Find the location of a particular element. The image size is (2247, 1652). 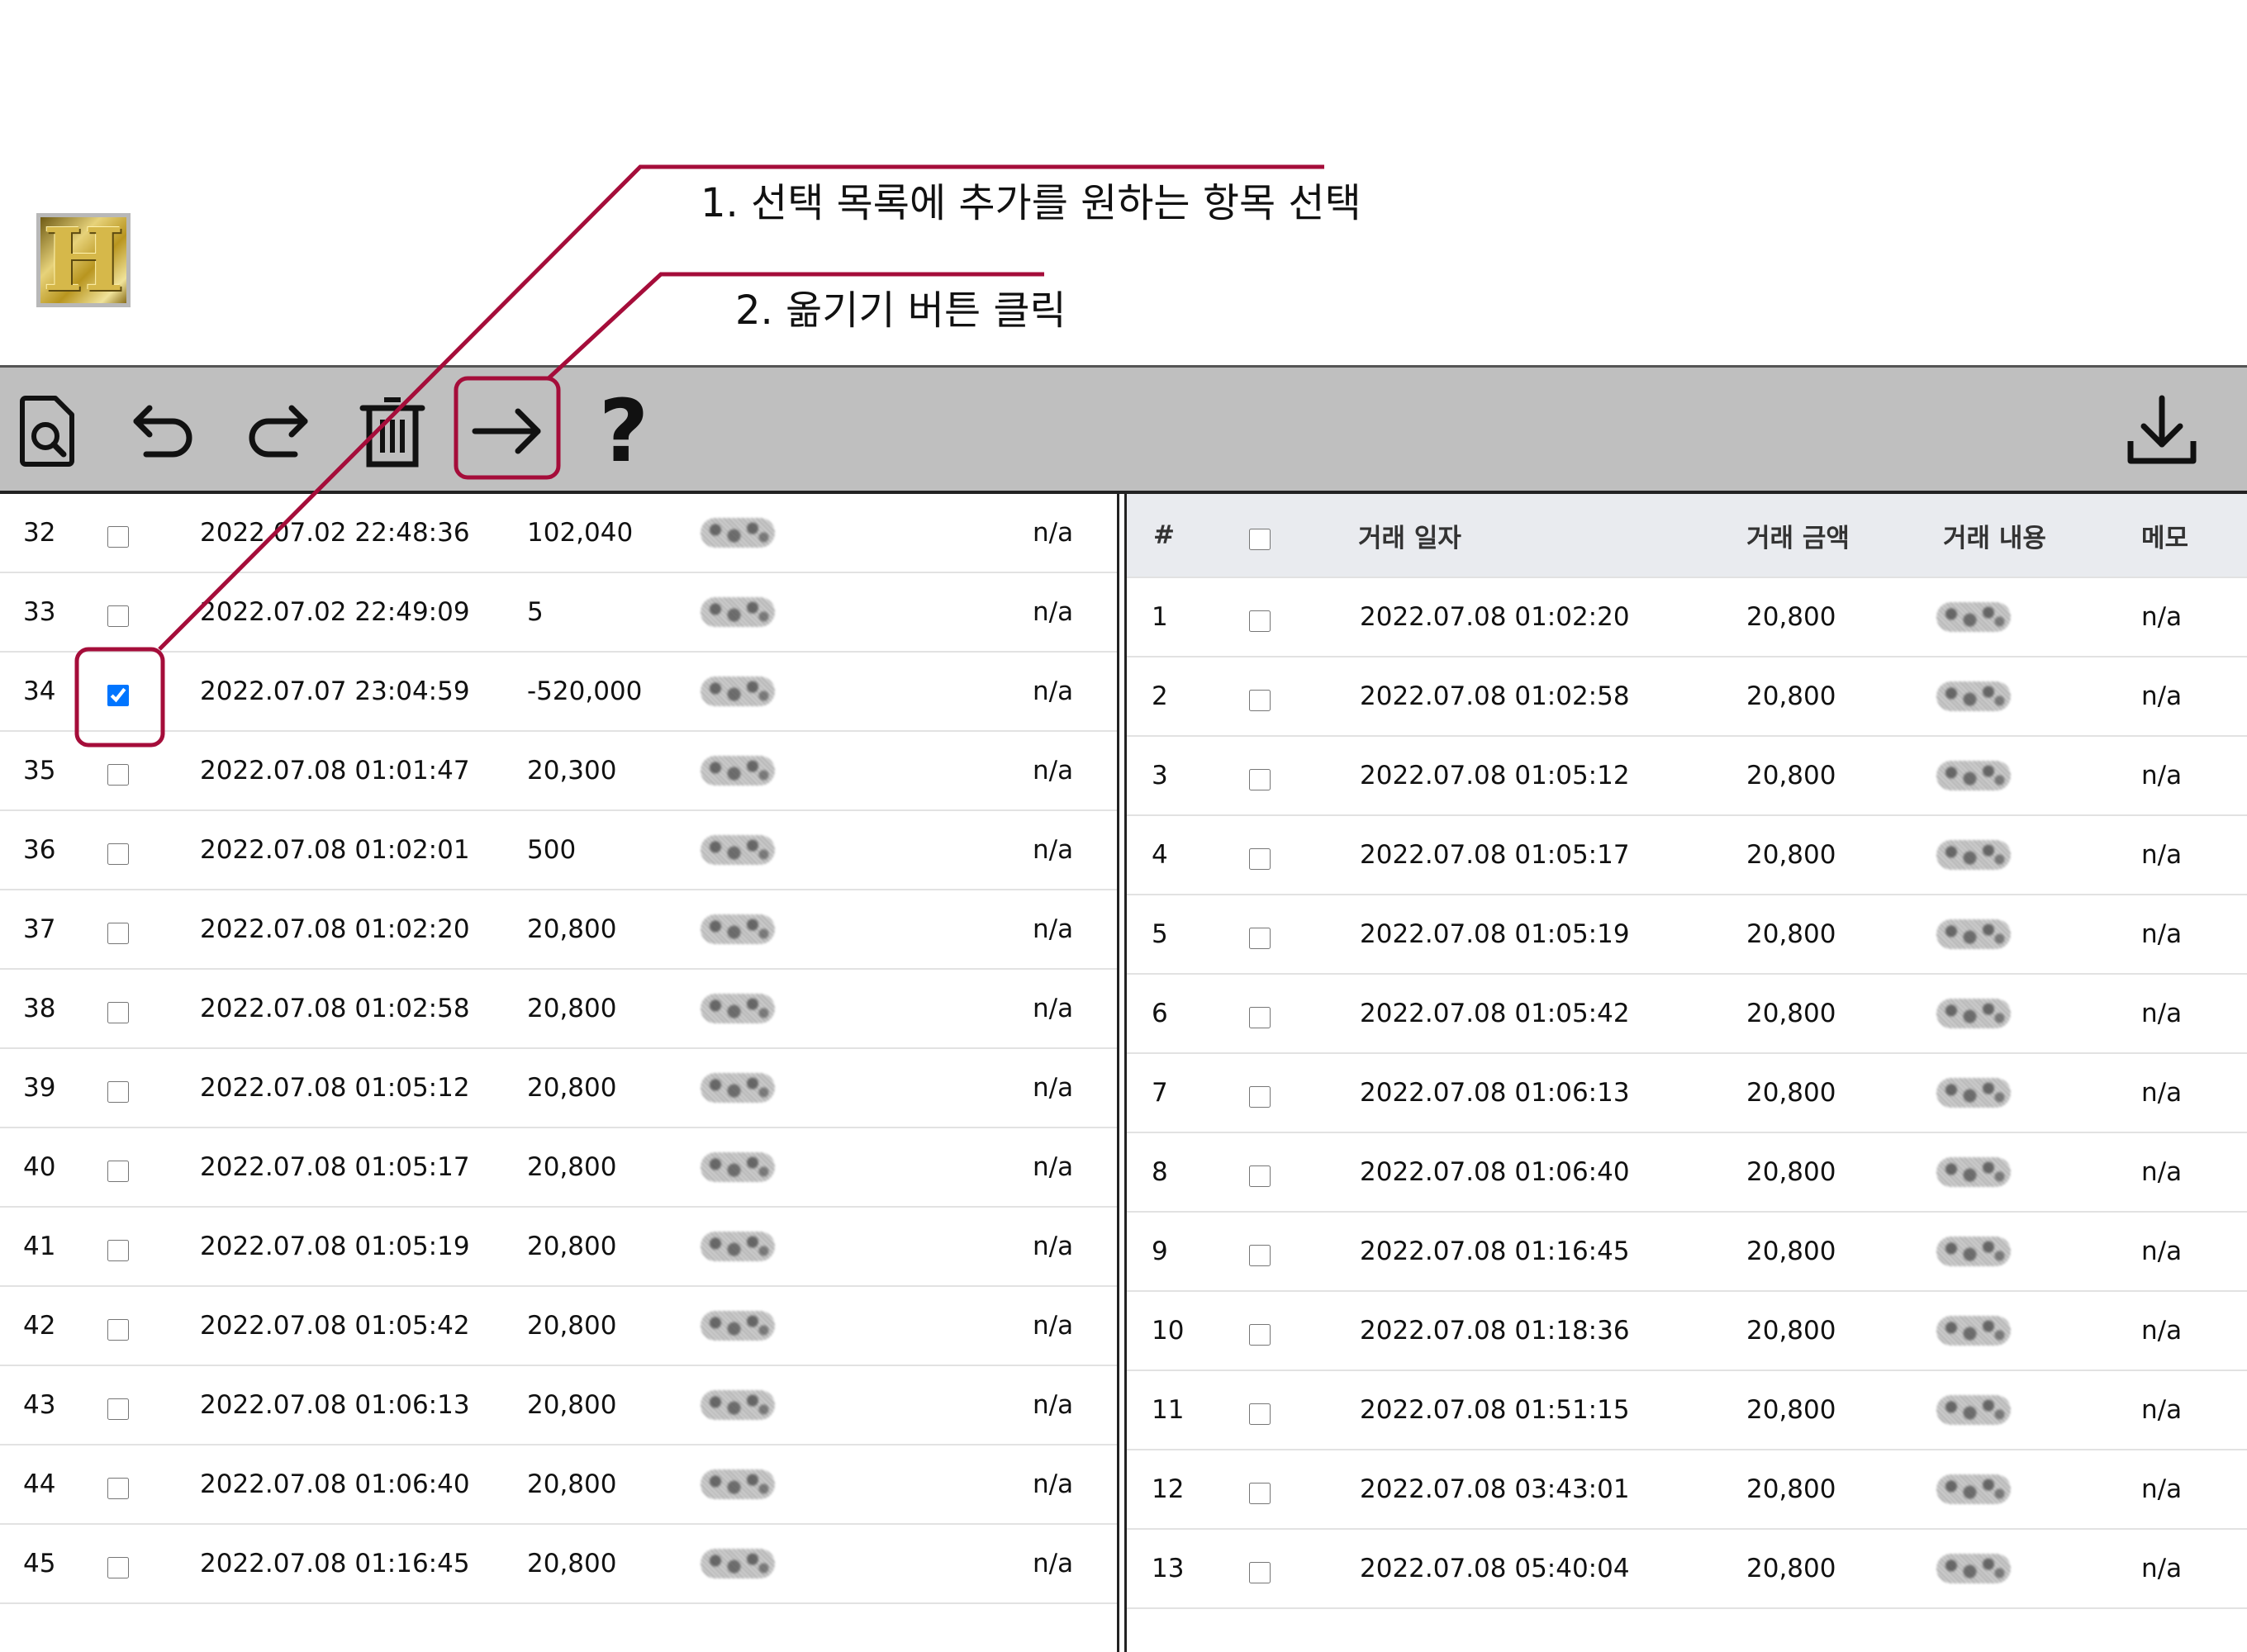

row-number: 41 is located at coordinates (39, 1246).